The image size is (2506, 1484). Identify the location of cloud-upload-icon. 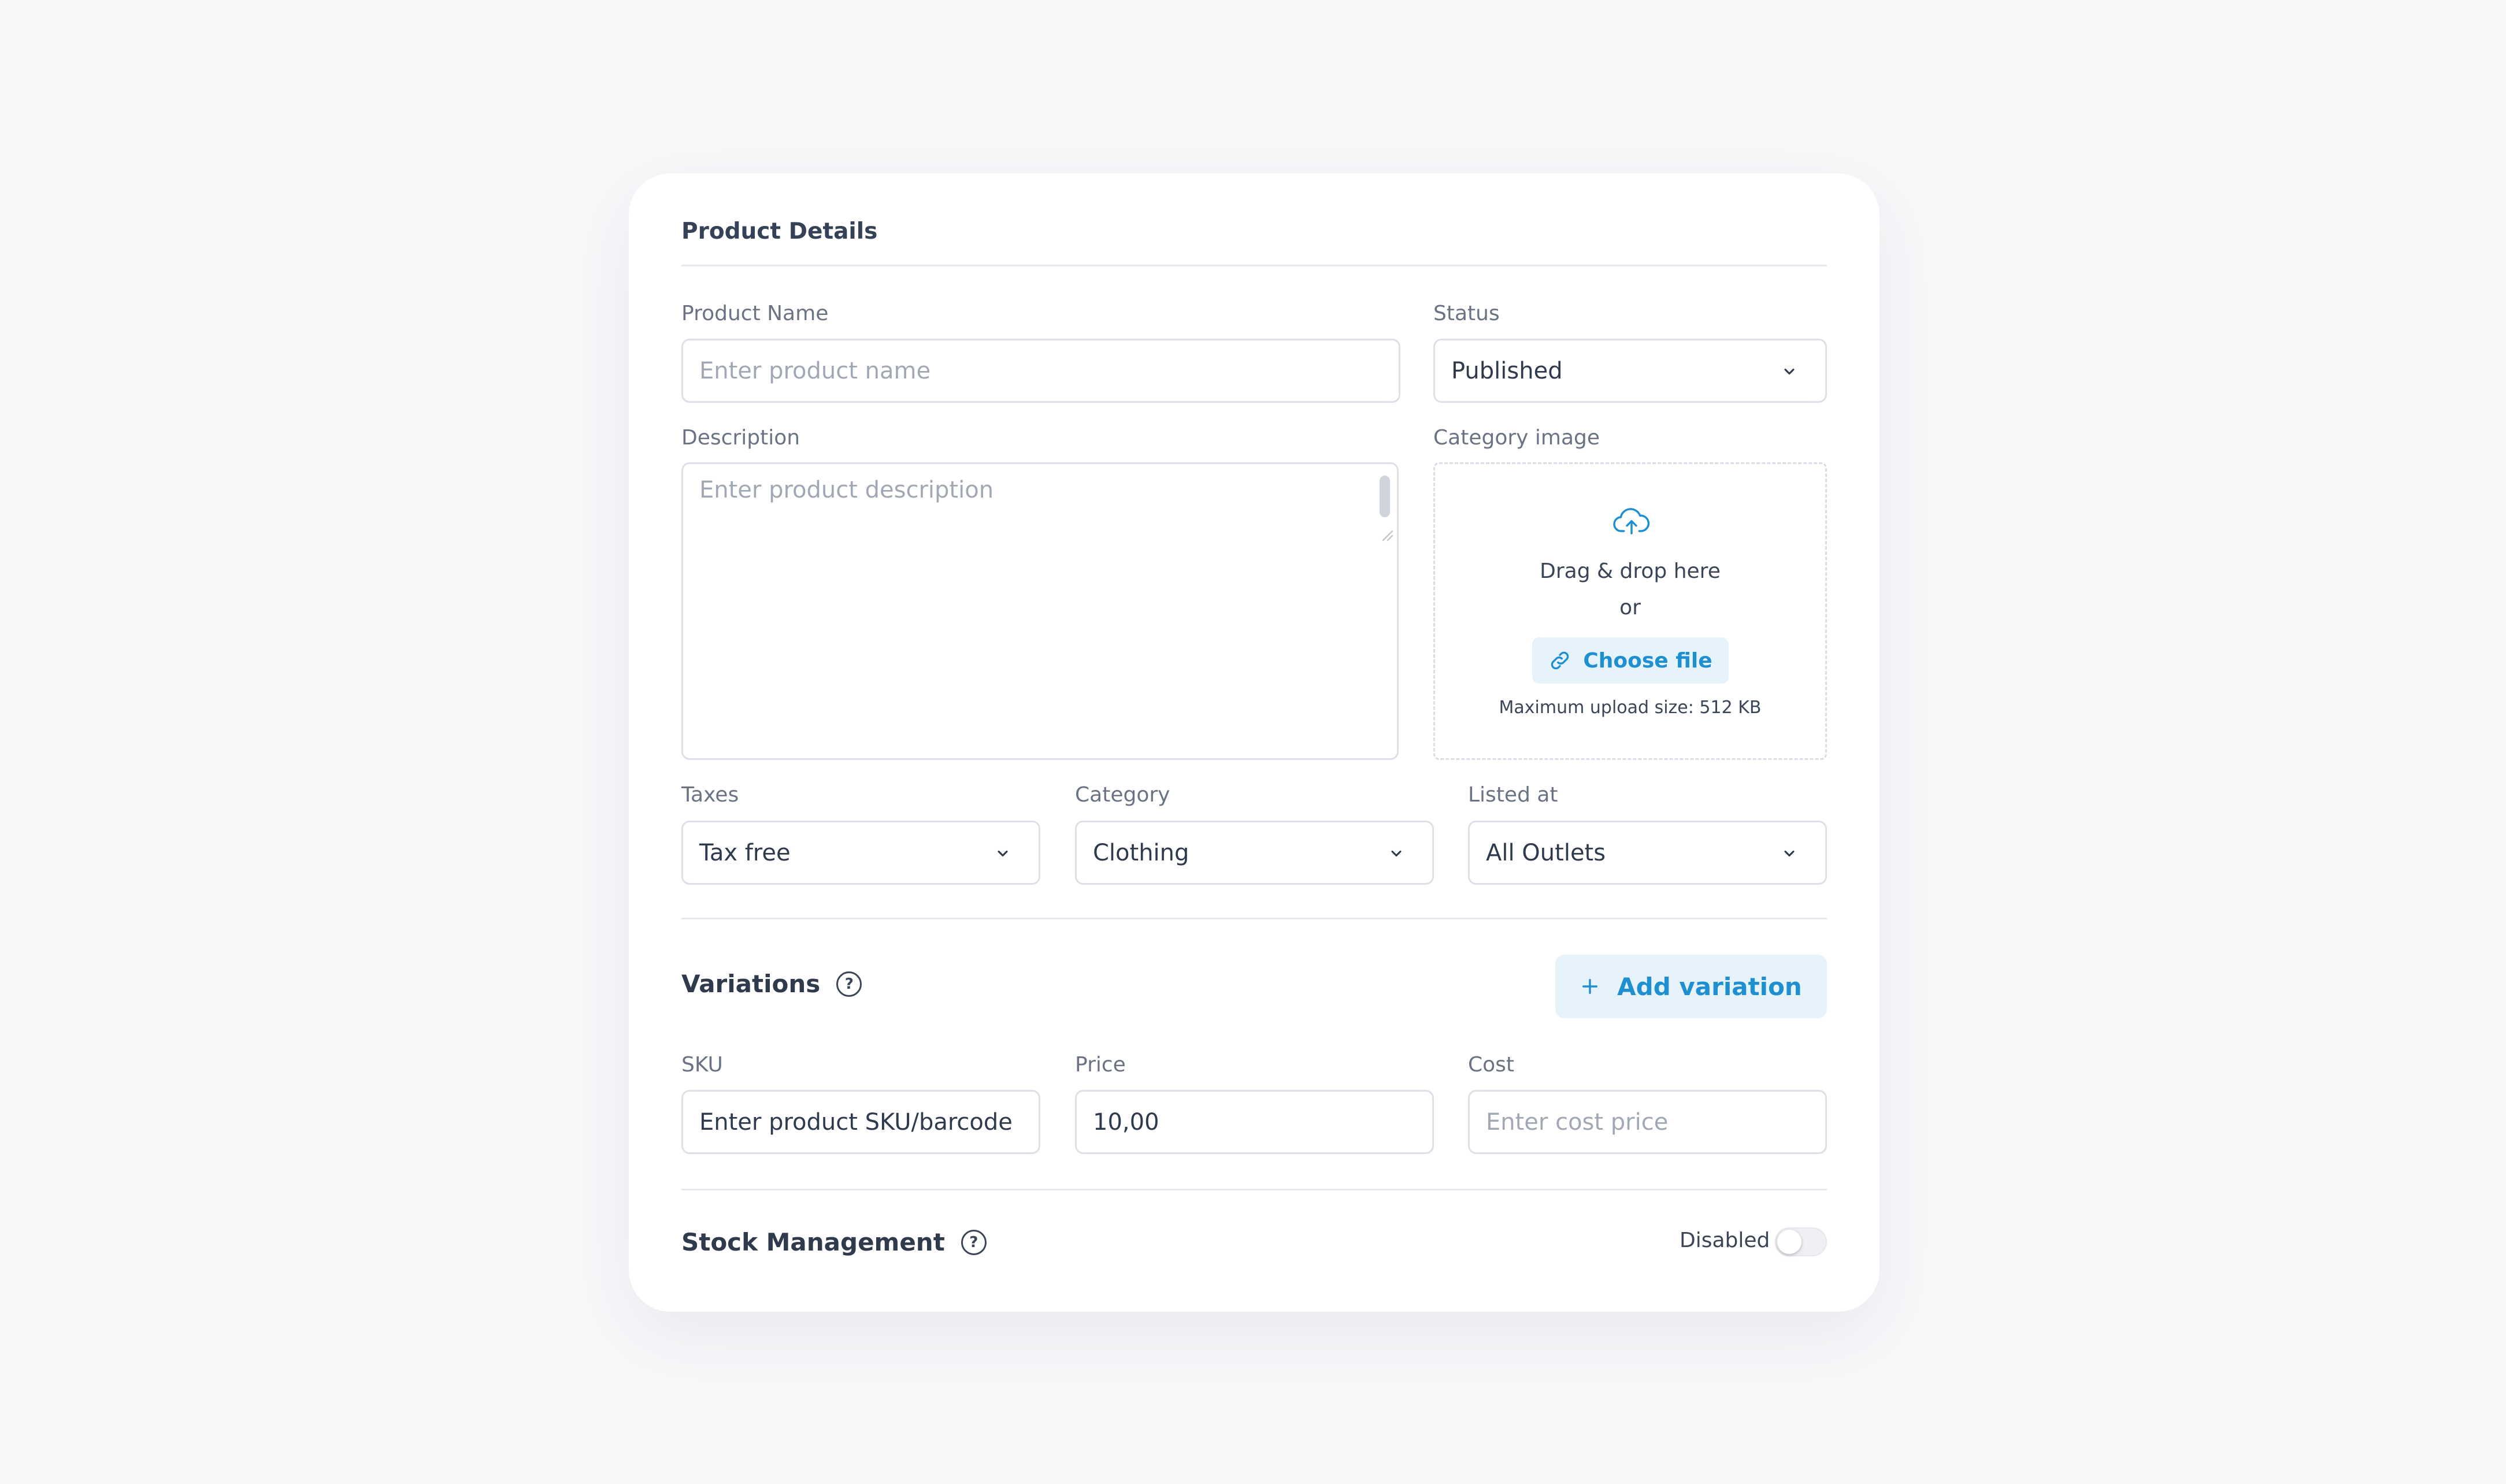
(1631, 521).